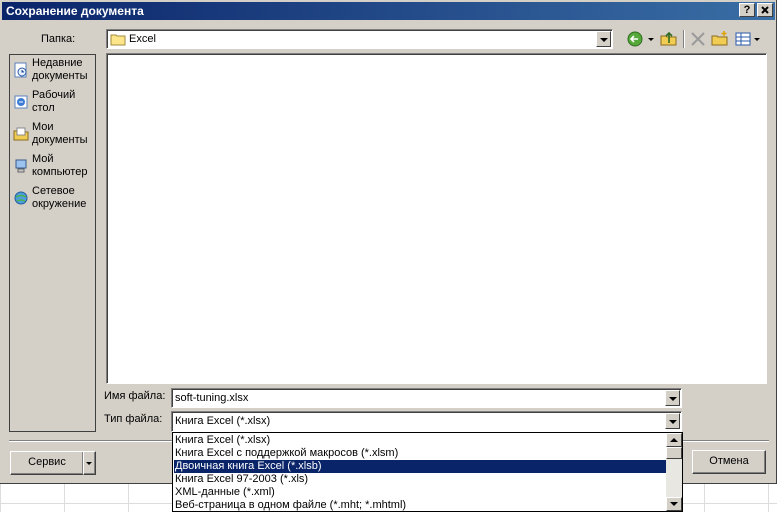 The image size is (777, 512). Describe the element at coordinates (674, 504) in the screenshot. I see `scroll-down-icon` at that location.